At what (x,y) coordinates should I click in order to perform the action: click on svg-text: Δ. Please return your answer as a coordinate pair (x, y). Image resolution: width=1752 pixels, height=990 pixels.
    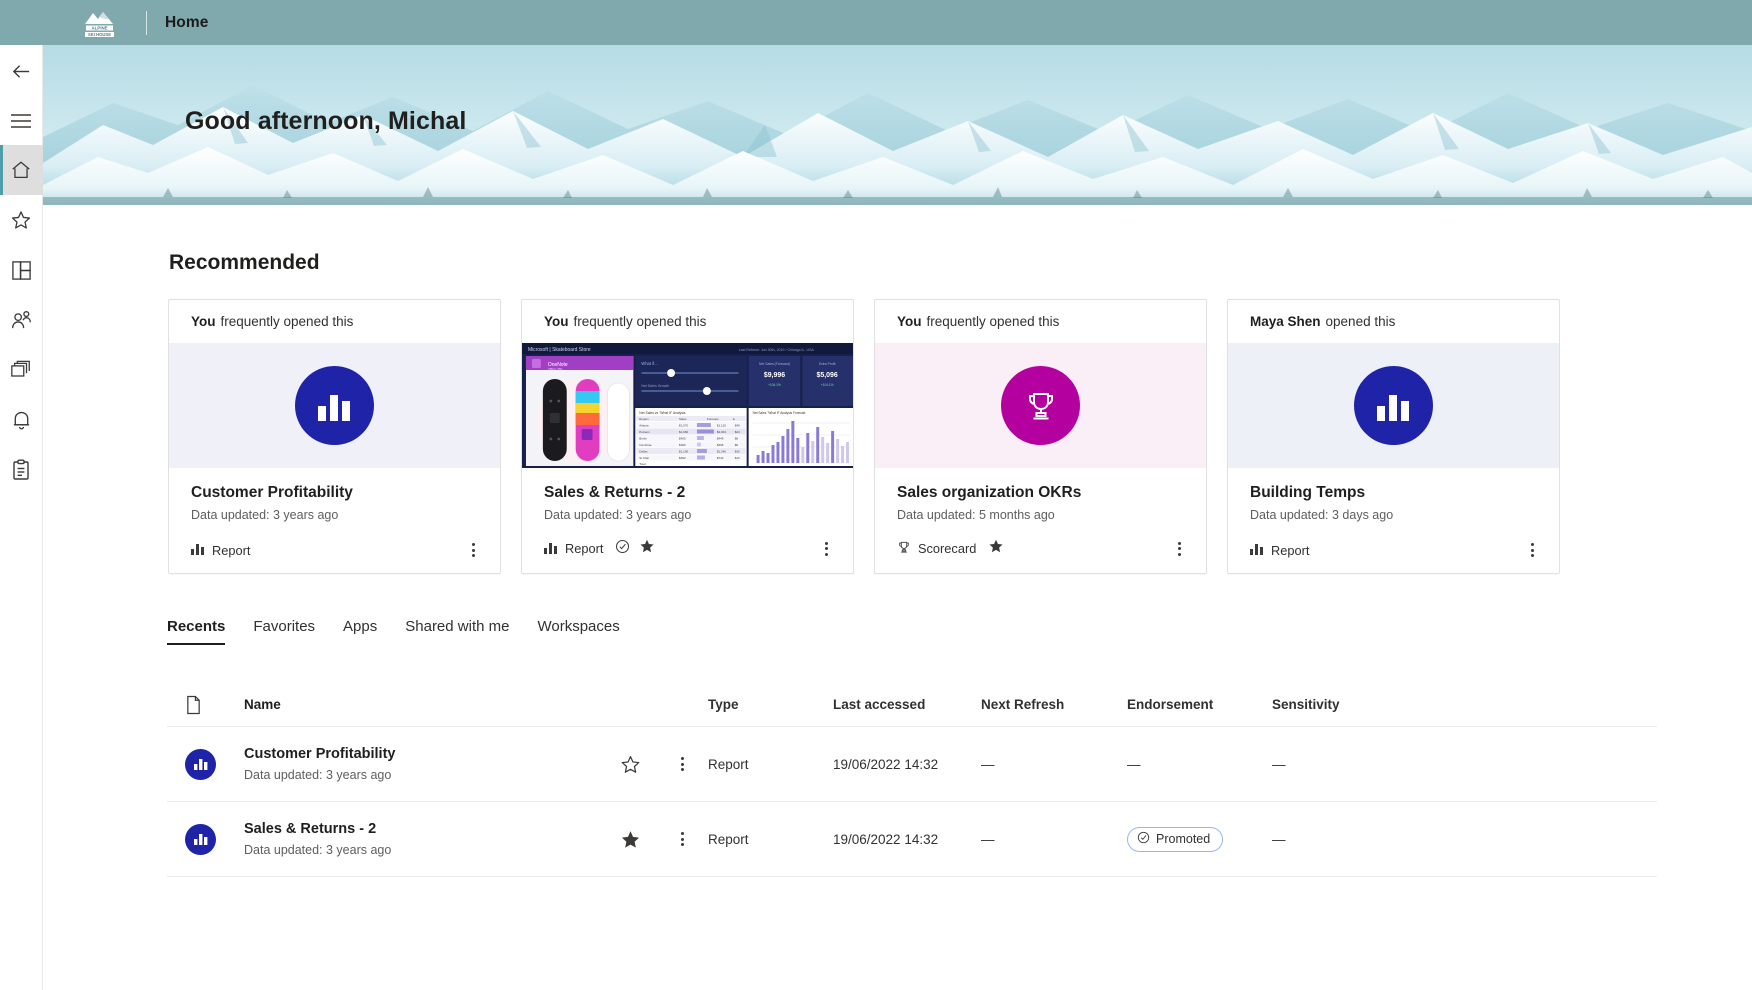
    Looking at the image, I should click on (734, 419).